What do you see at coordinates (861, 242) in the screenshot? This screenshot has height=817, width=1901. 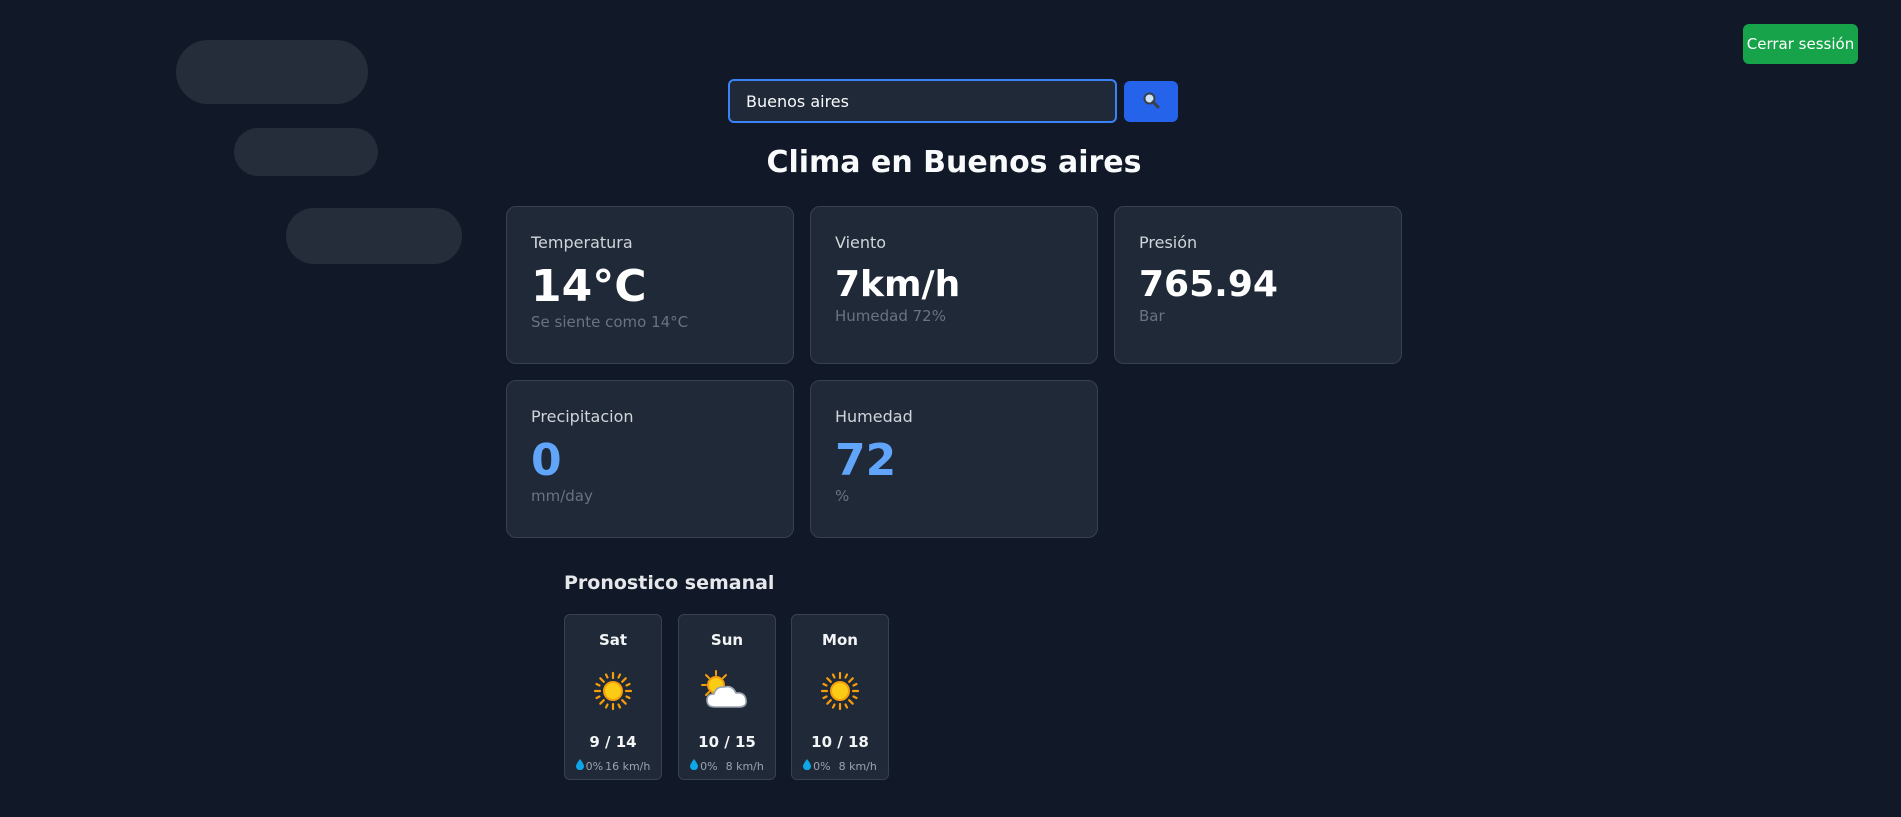 I see `card-label: Viento` at bounding box center [861, 242].